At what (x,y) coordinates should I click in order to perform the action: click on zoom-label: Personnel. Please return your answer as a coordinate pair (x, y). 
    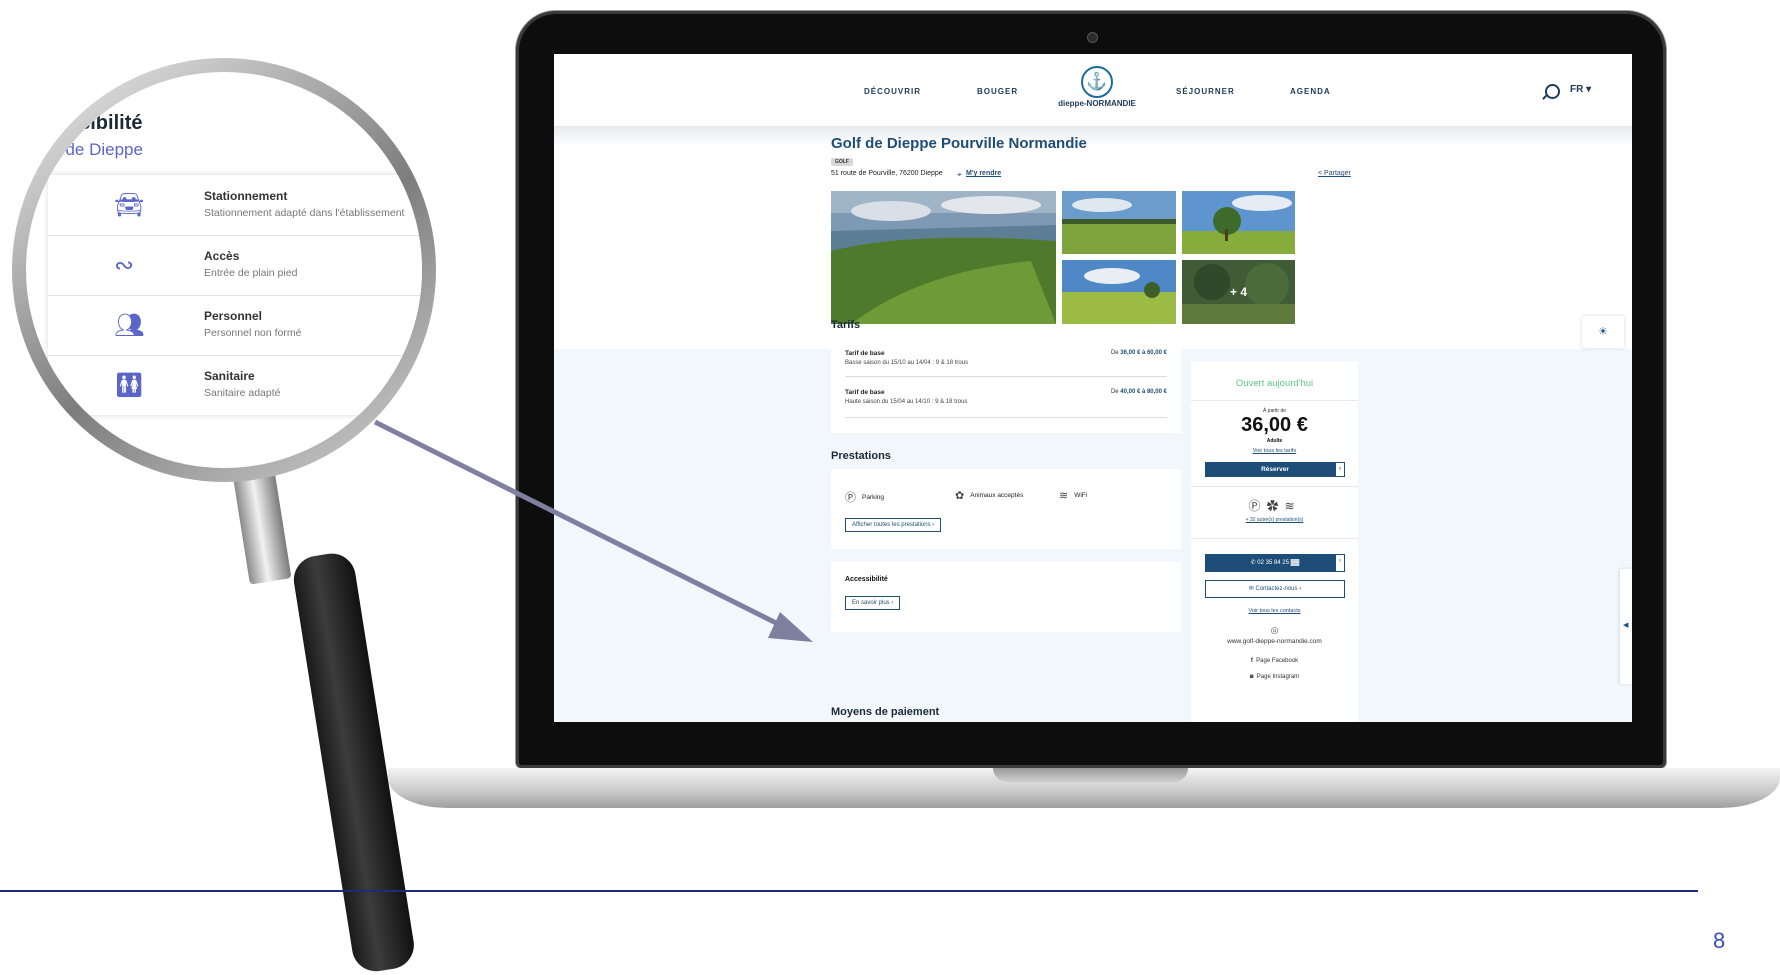
    Looking at the image, I should click on (233, 316).